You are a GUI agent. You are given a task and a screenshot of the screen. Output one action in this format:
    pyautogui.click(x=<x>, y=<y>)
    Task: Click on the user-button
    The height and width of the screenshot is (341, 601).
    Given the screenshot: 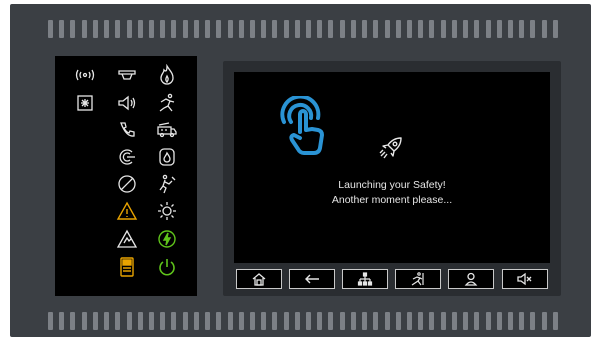 What is the action you would take?
    pyautogui.click(x=471, y=279)
    